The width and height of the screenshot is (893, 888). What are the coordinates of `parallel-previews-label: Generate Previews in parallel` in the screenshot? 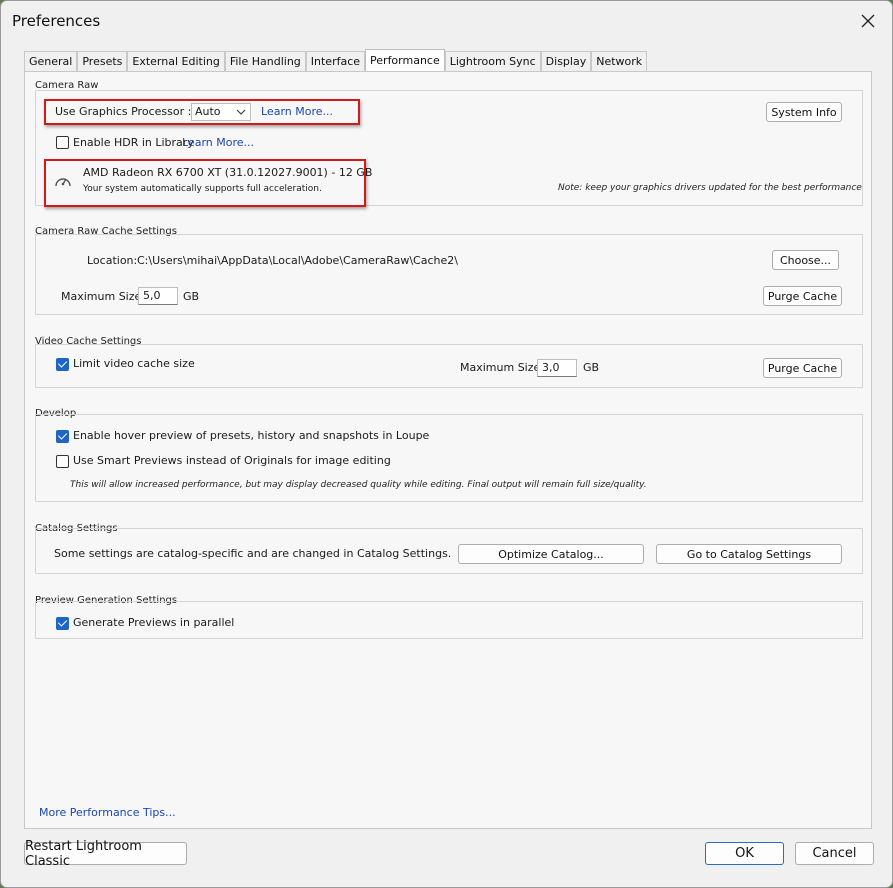 It's located at (154, 622).